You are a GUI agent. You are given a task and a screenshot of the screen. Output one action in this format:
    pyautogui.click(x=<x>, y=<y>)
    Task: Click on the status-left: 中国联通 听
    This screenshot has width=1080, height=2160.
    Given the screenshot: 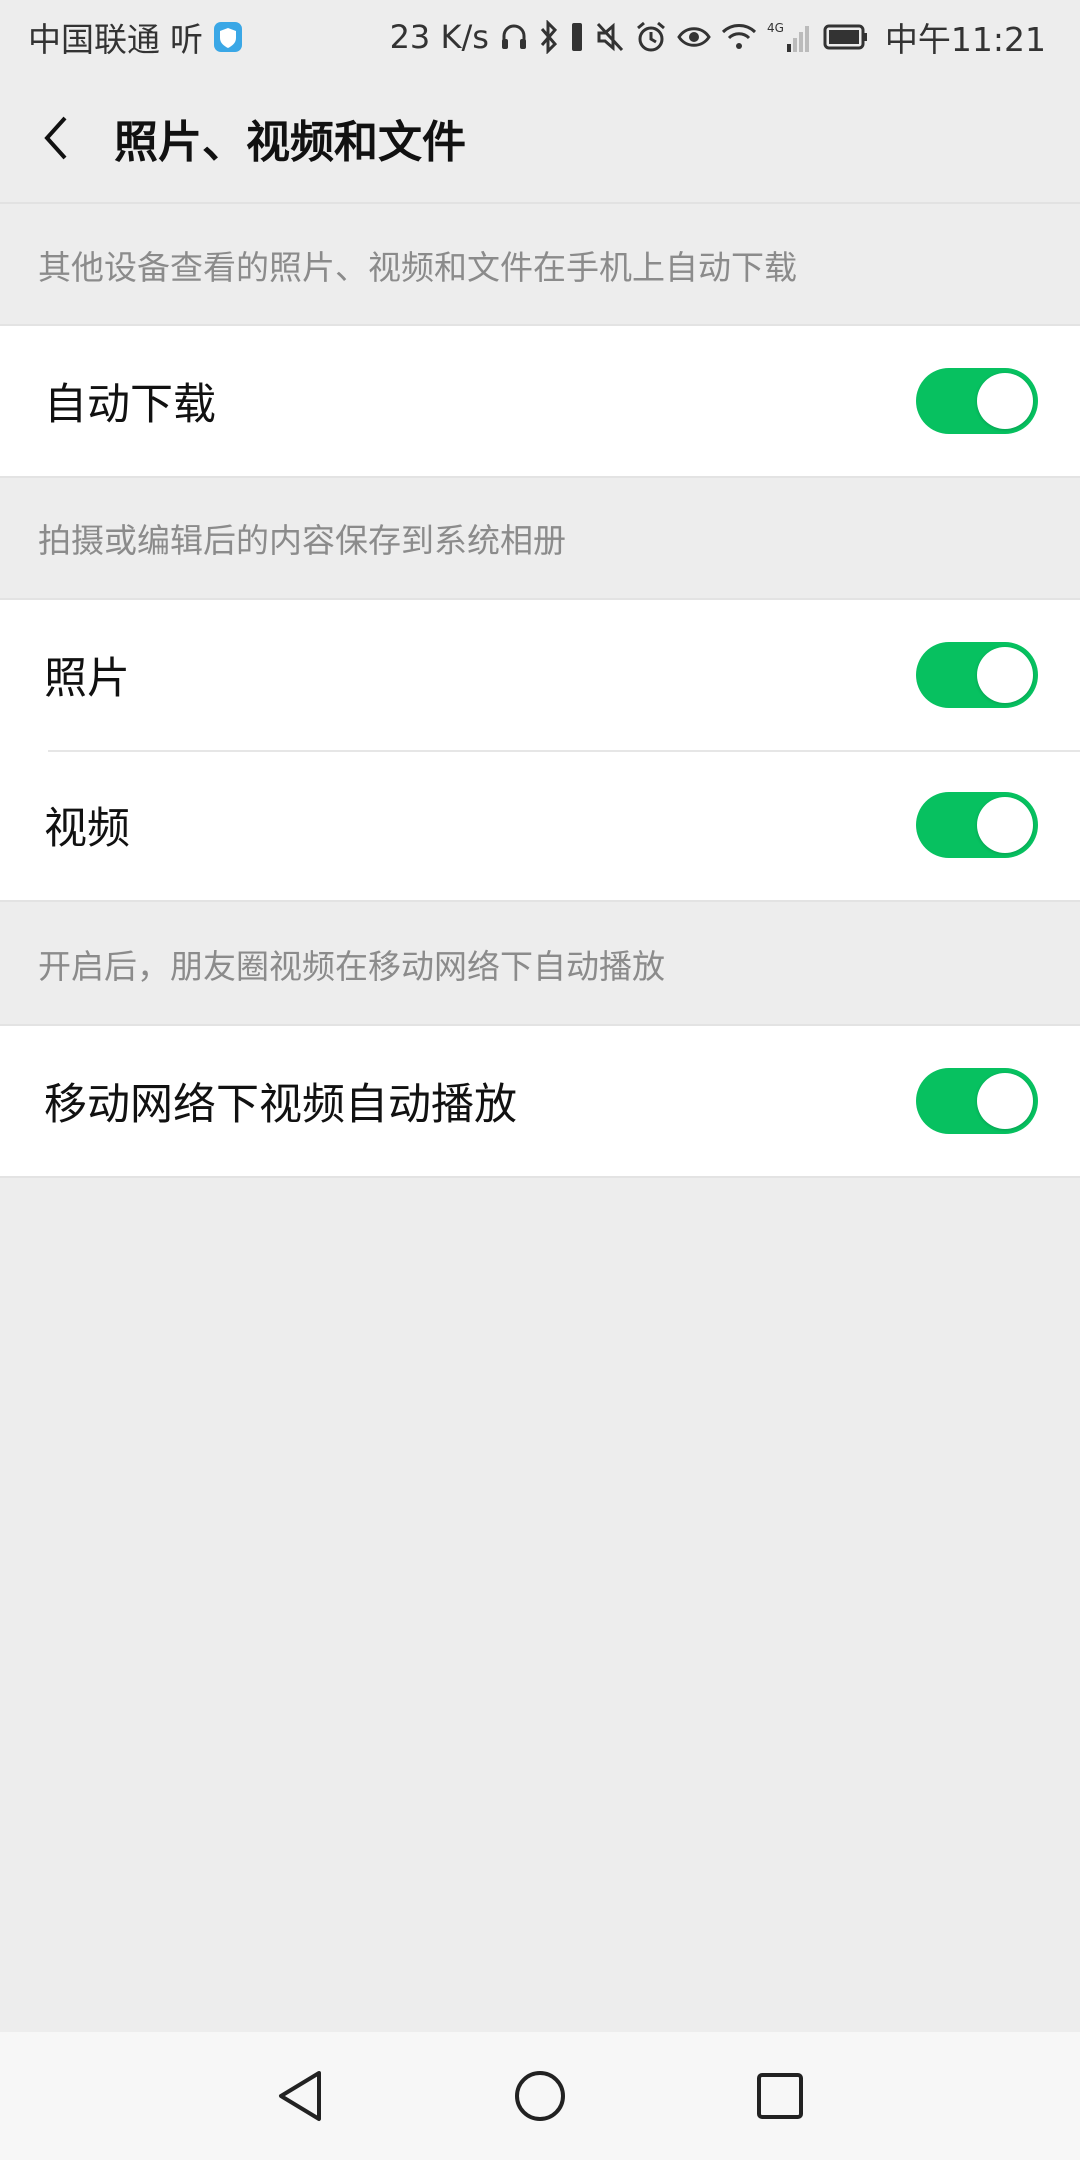 What is the action you would take?
    pyautogui.click(x=140, y=37)
    